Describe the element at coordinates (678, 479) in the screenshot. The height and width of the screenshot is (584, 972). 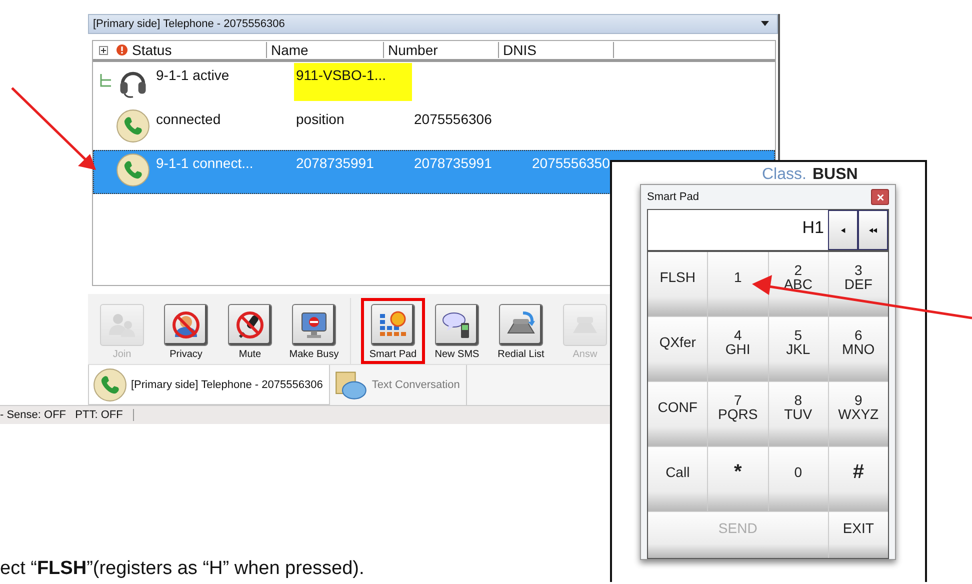
I see `keypad-key: Call` at that location.